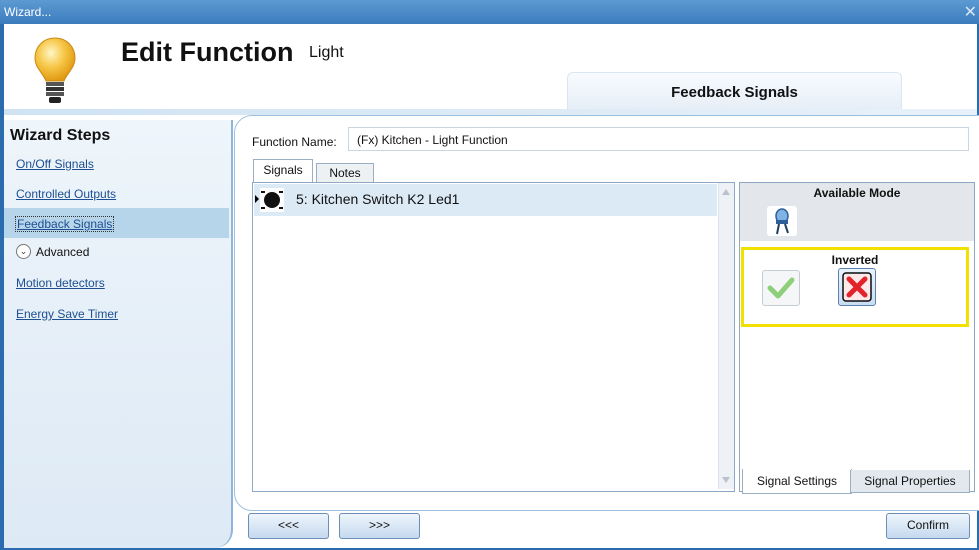  I want to click on scroll-up-icon, so click(726, 192).